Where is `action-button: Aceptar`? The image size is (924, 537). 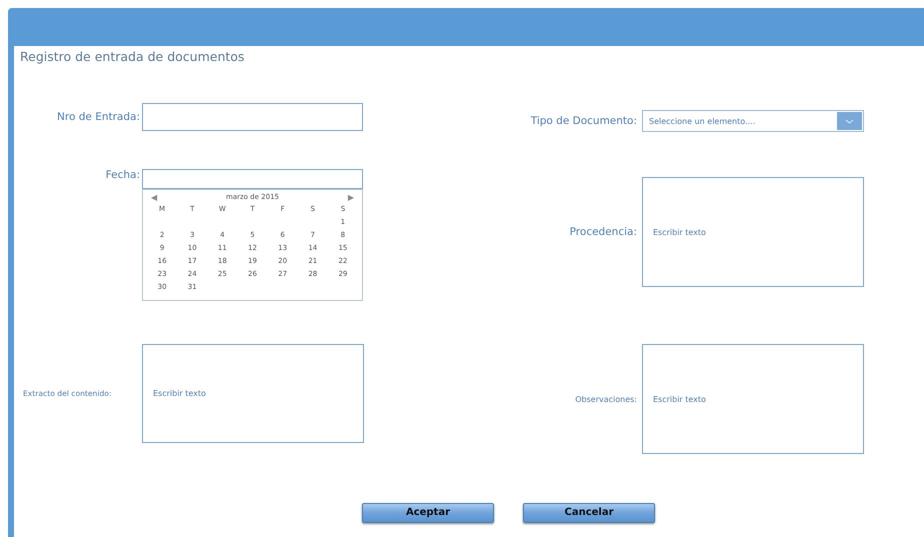 action-button: Aceptar is located at coordinates (428, 512).